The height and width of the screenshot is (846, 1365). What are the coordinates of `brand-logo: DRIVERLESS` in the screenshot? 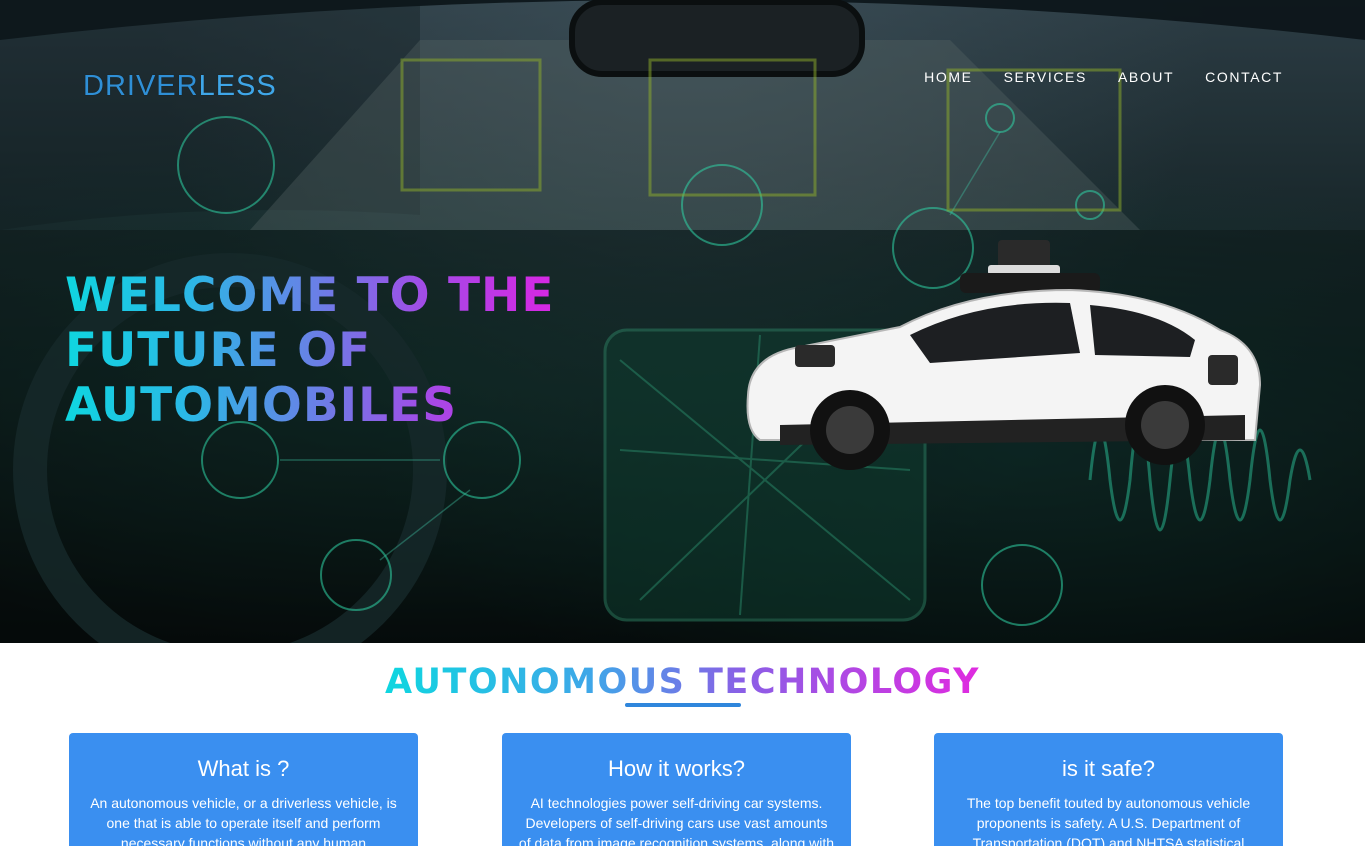 It's located at (180, 86).